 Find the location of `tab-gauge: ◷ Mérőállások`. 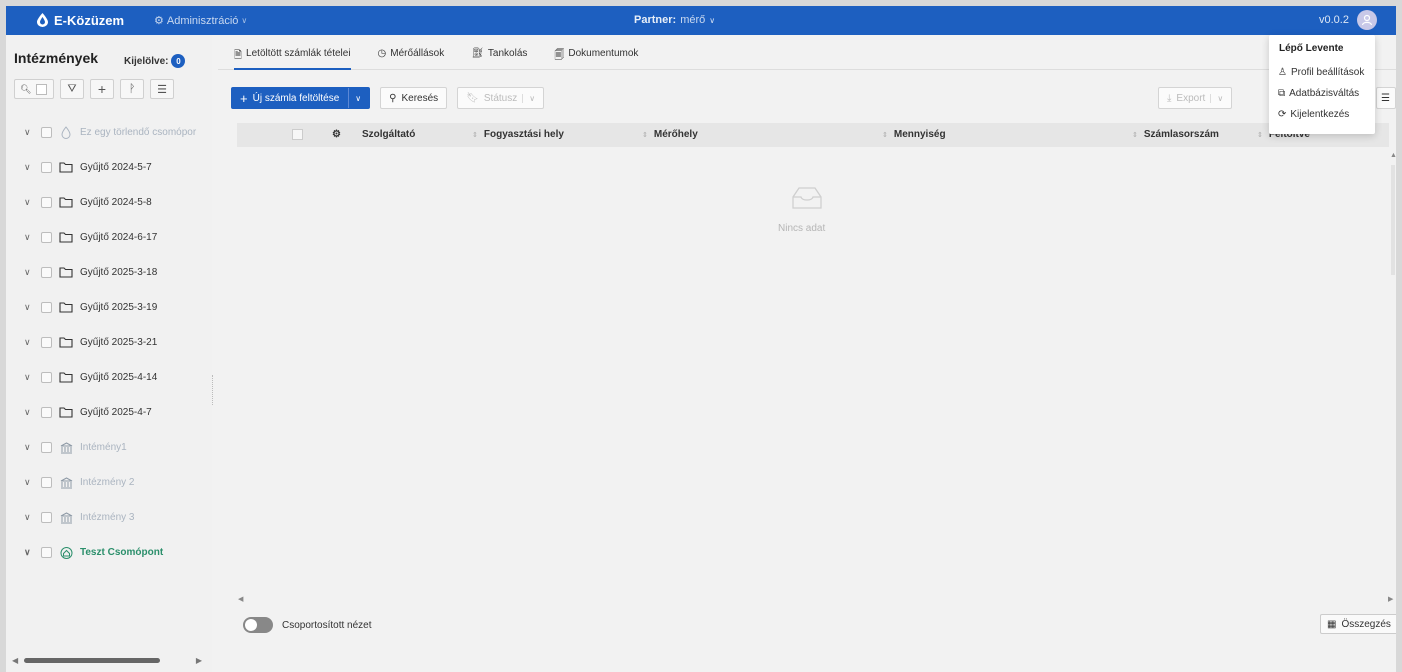

tab-gauge: ◷ Mérőállások is located at coordinates (411, 52).